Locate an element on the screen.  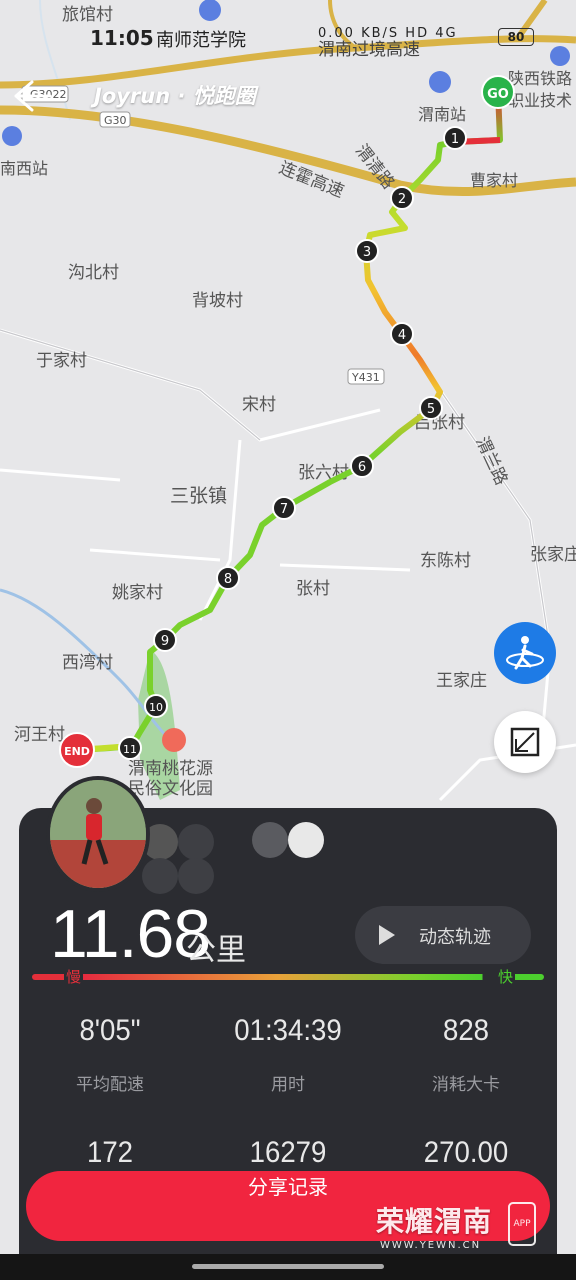
status-notification: 南师范学院 is located at coordinates (201, 40).